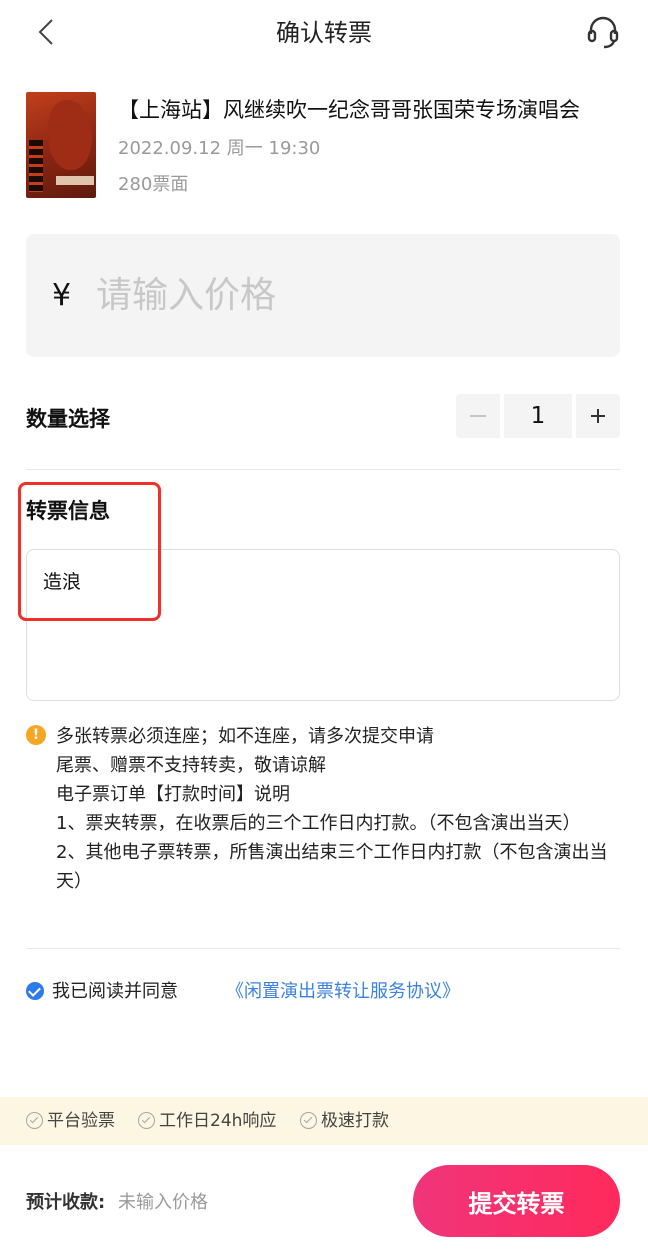 Image resolution: width=648 pixels, height=1250 pixels. I want to click on quantity-value: 1, so click(538, 416).